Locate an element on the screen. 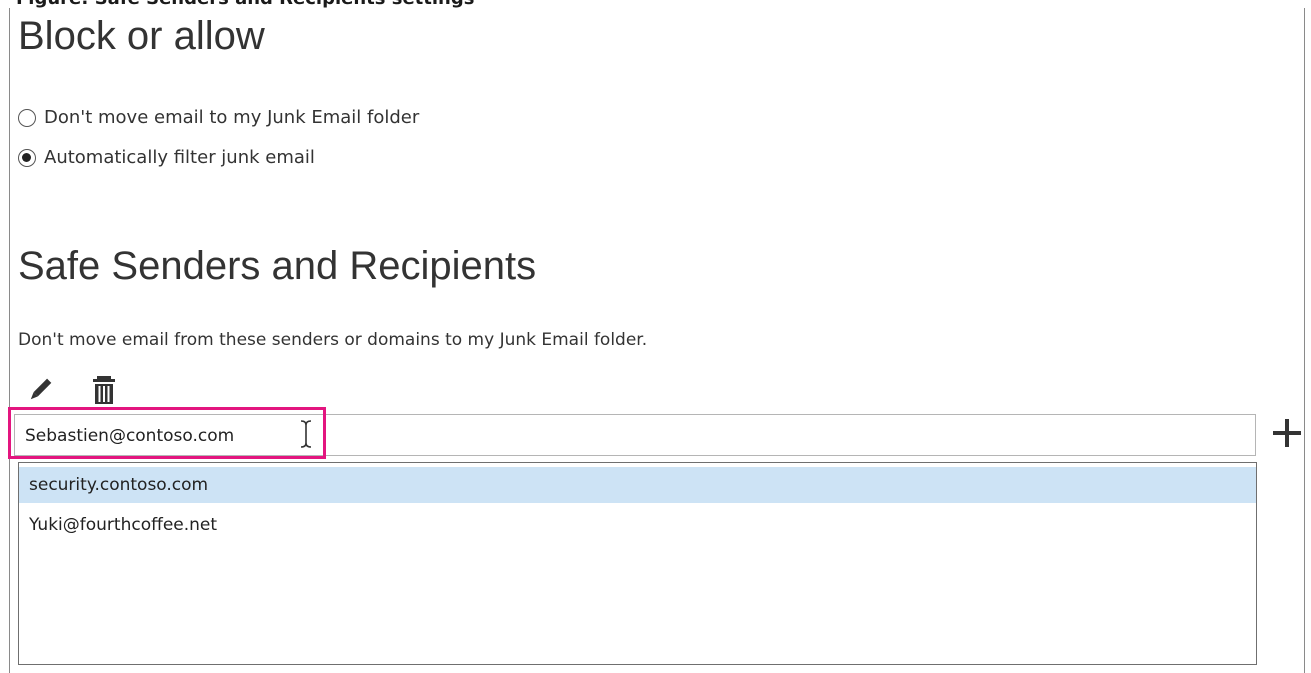 The width and height of the screenshot is (1311, 673). plus-icon is located at coordinates (1287, 433).